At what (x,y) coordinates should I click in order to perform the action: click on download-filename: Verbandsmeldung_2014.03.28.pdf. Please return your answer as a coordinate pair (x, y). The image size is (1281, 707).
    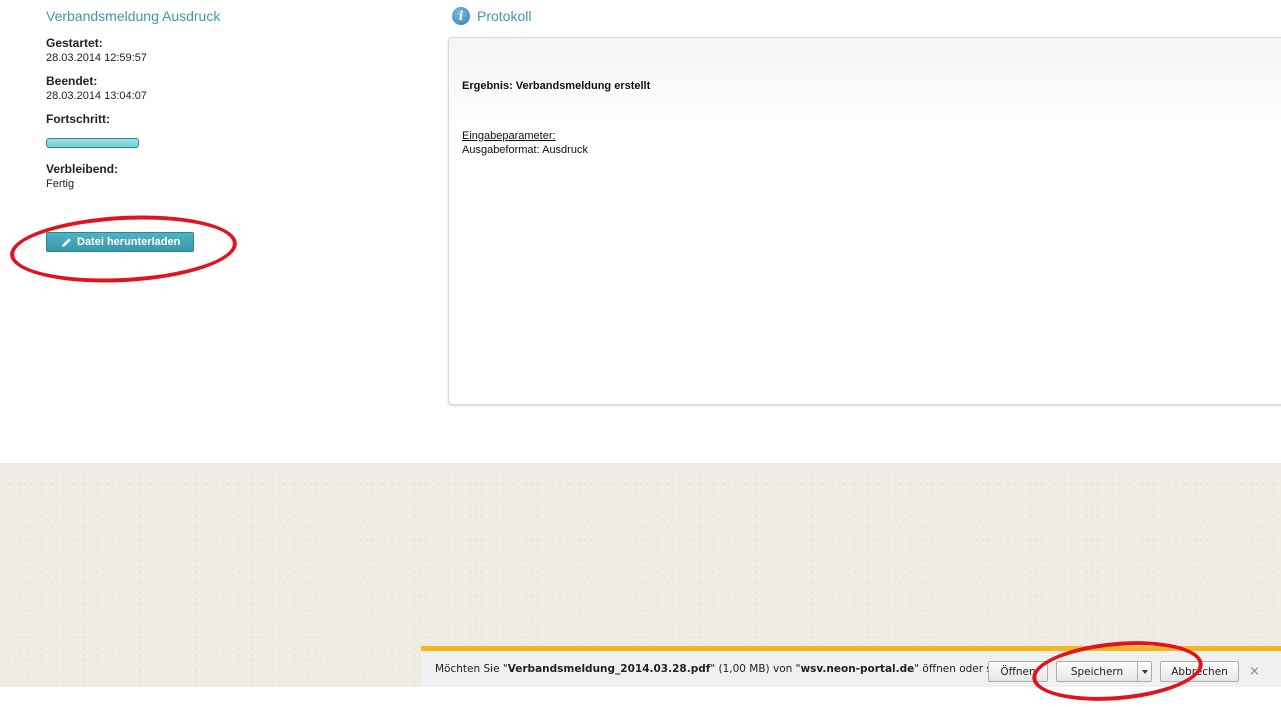
    Looking at the image, I should click on (609, 669).